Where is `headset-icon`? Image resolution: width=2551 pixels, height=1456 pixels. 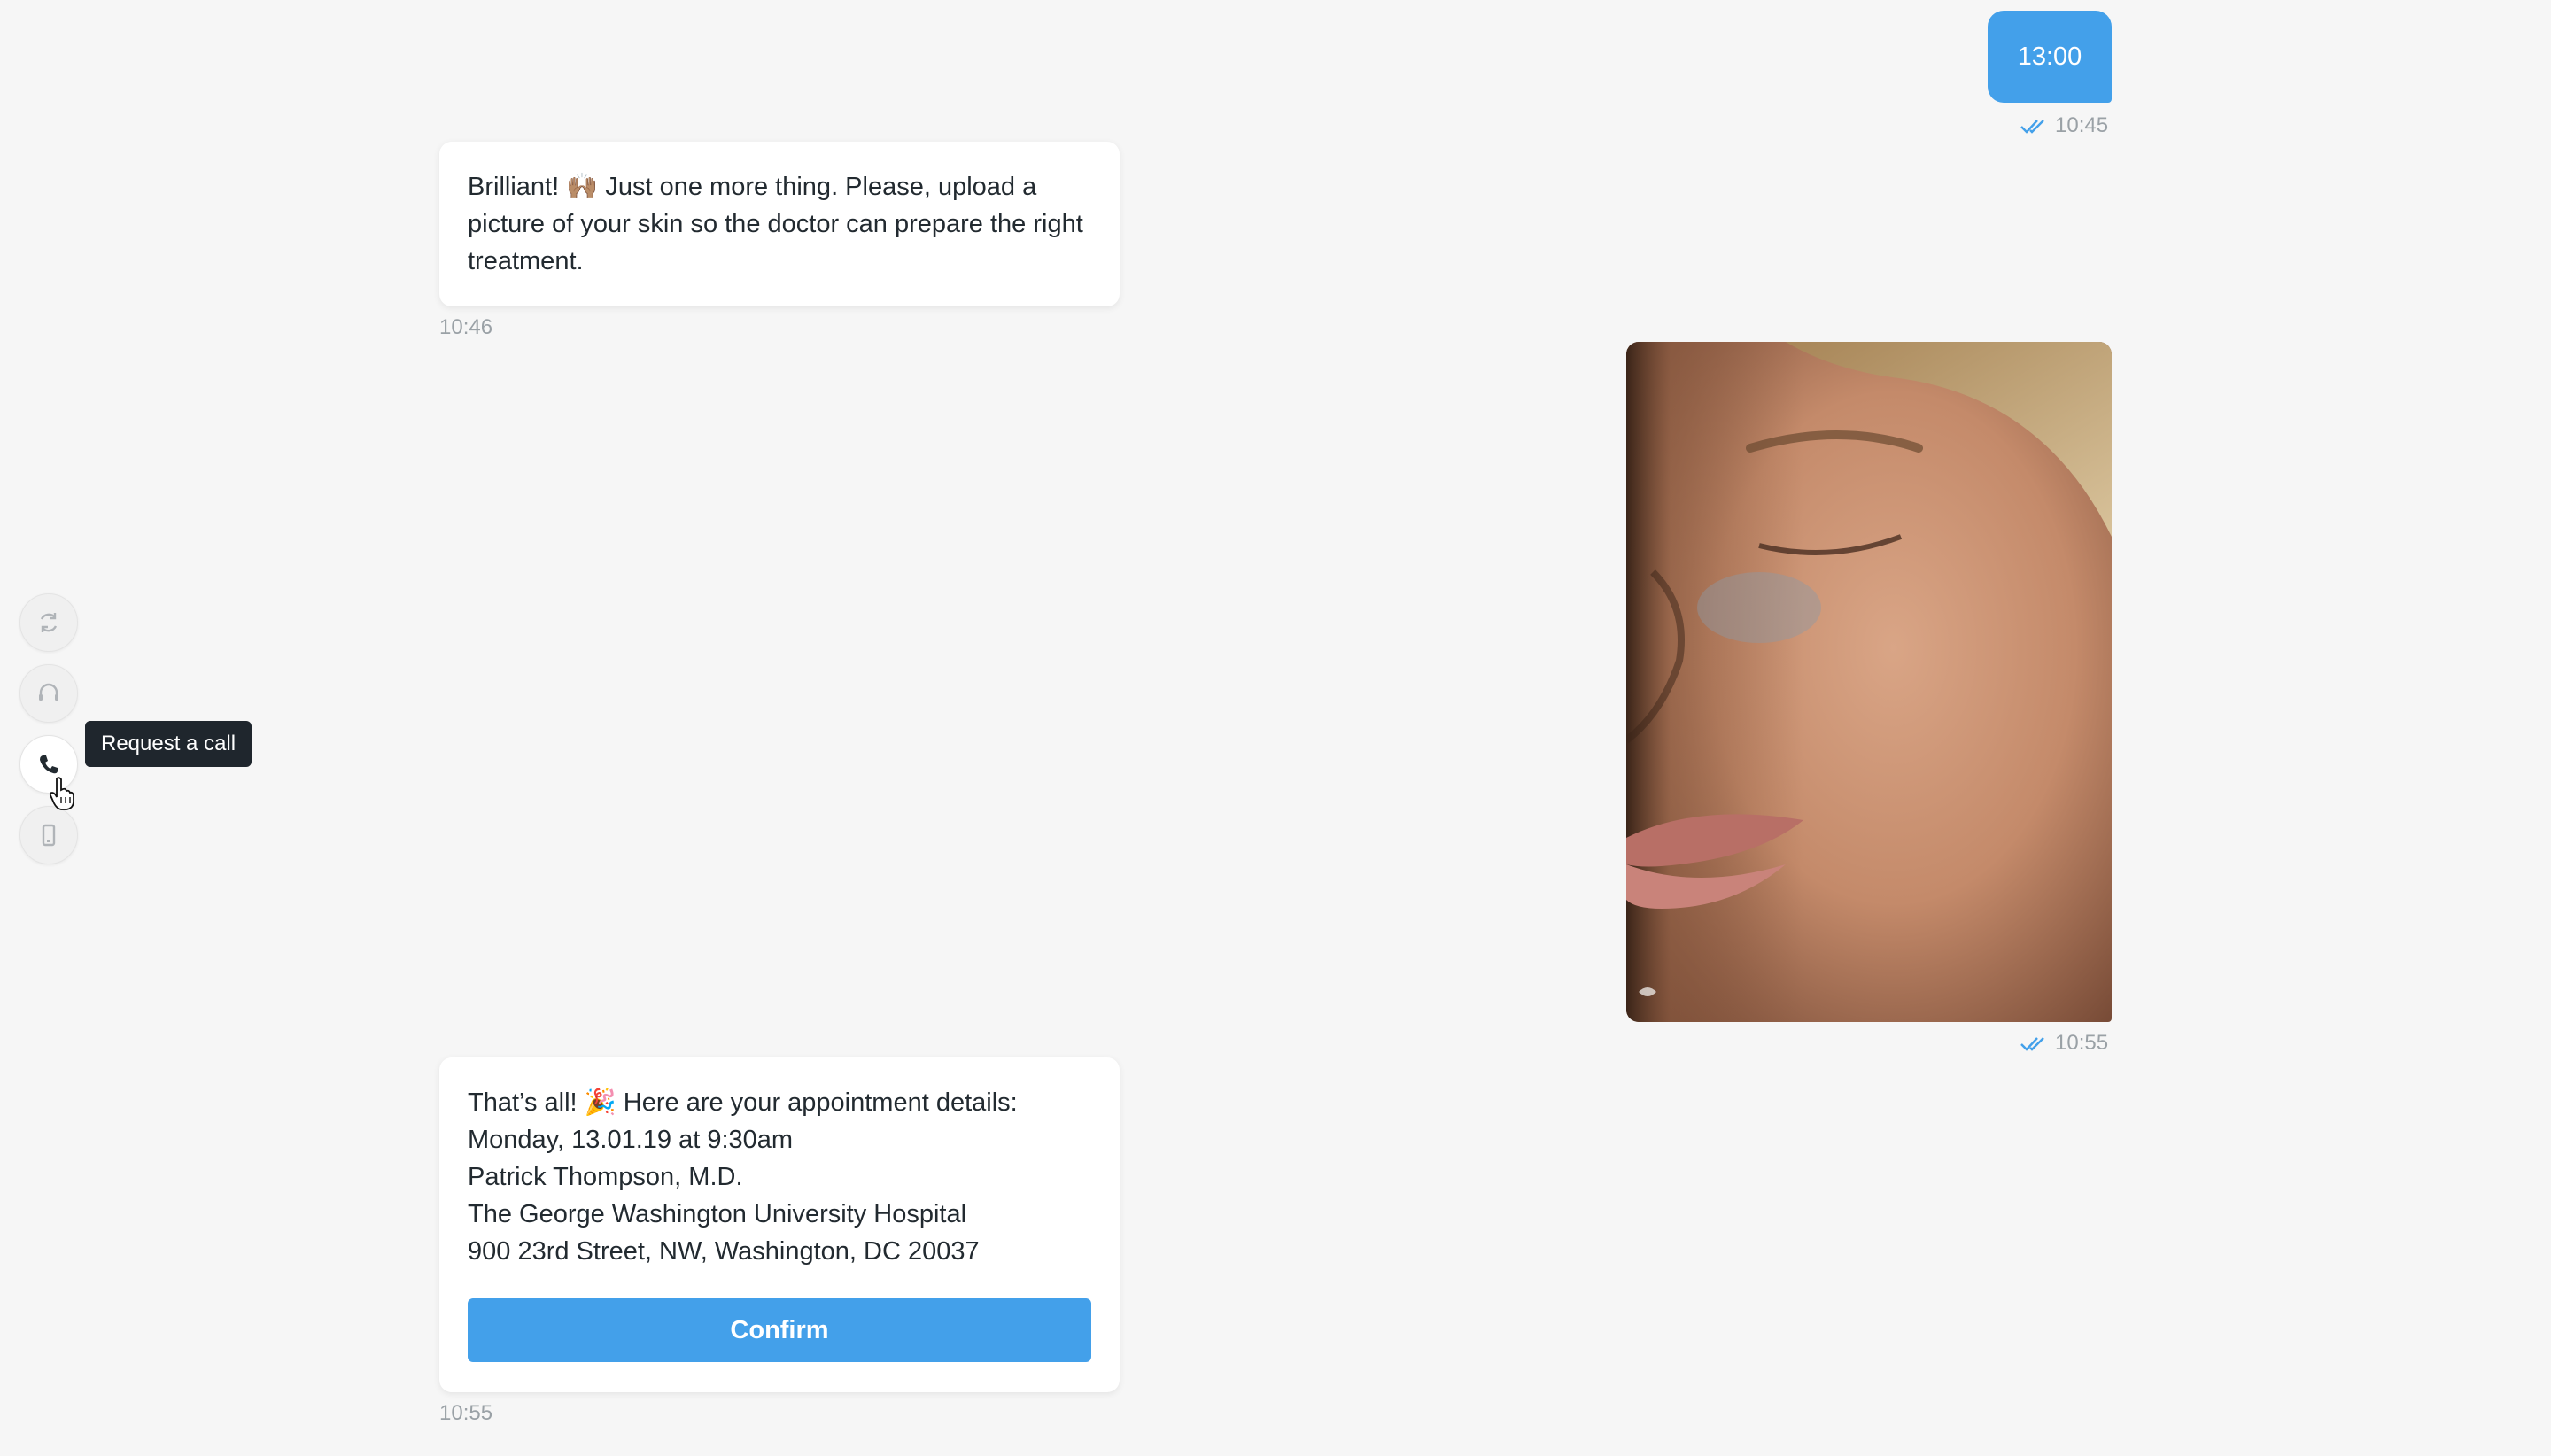
headset-icon is located at coordinates (48, 692).